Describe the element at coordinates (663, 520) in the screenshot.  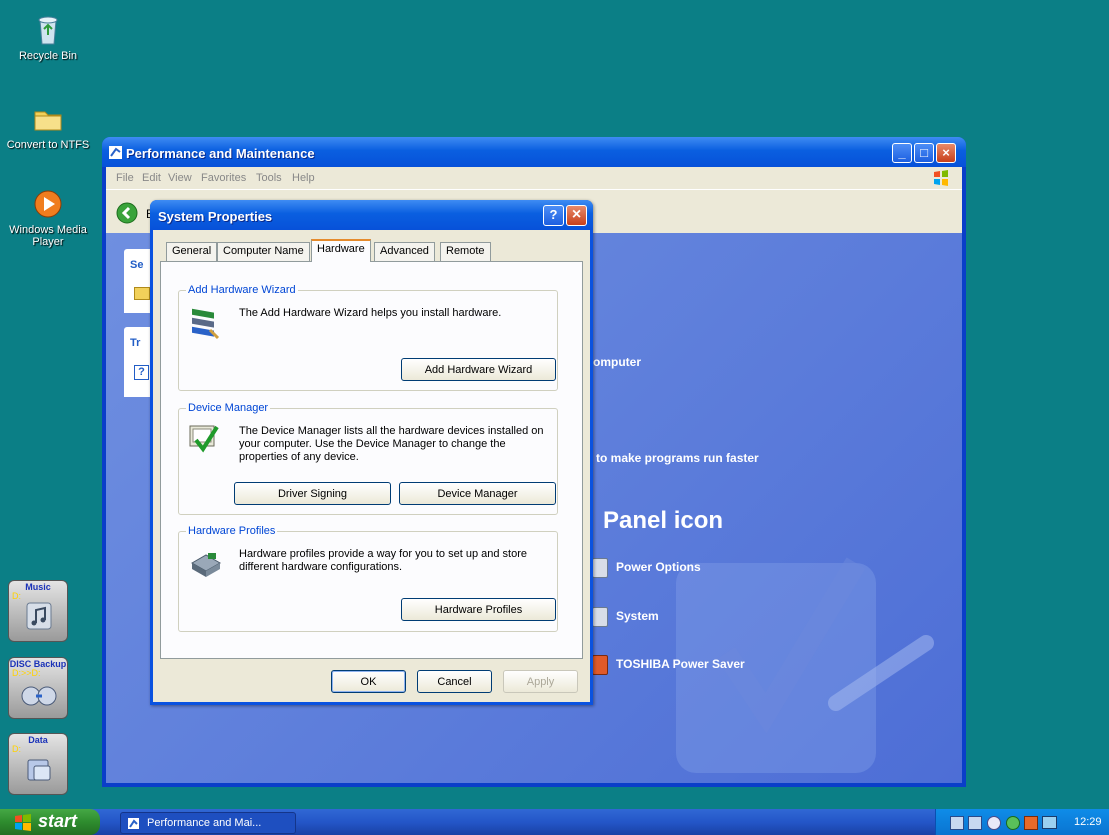
I see `pick-icon-heading: Panel icon` at that location.